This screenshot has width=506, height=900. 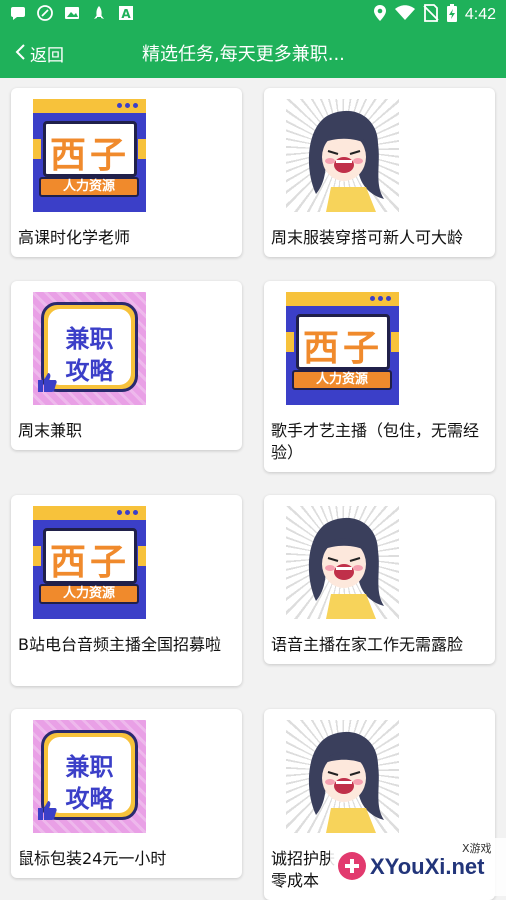 What do you see at coordinates (72, 13) in the screenshot?
I see `image-icon` at bounding box center [72, 13].